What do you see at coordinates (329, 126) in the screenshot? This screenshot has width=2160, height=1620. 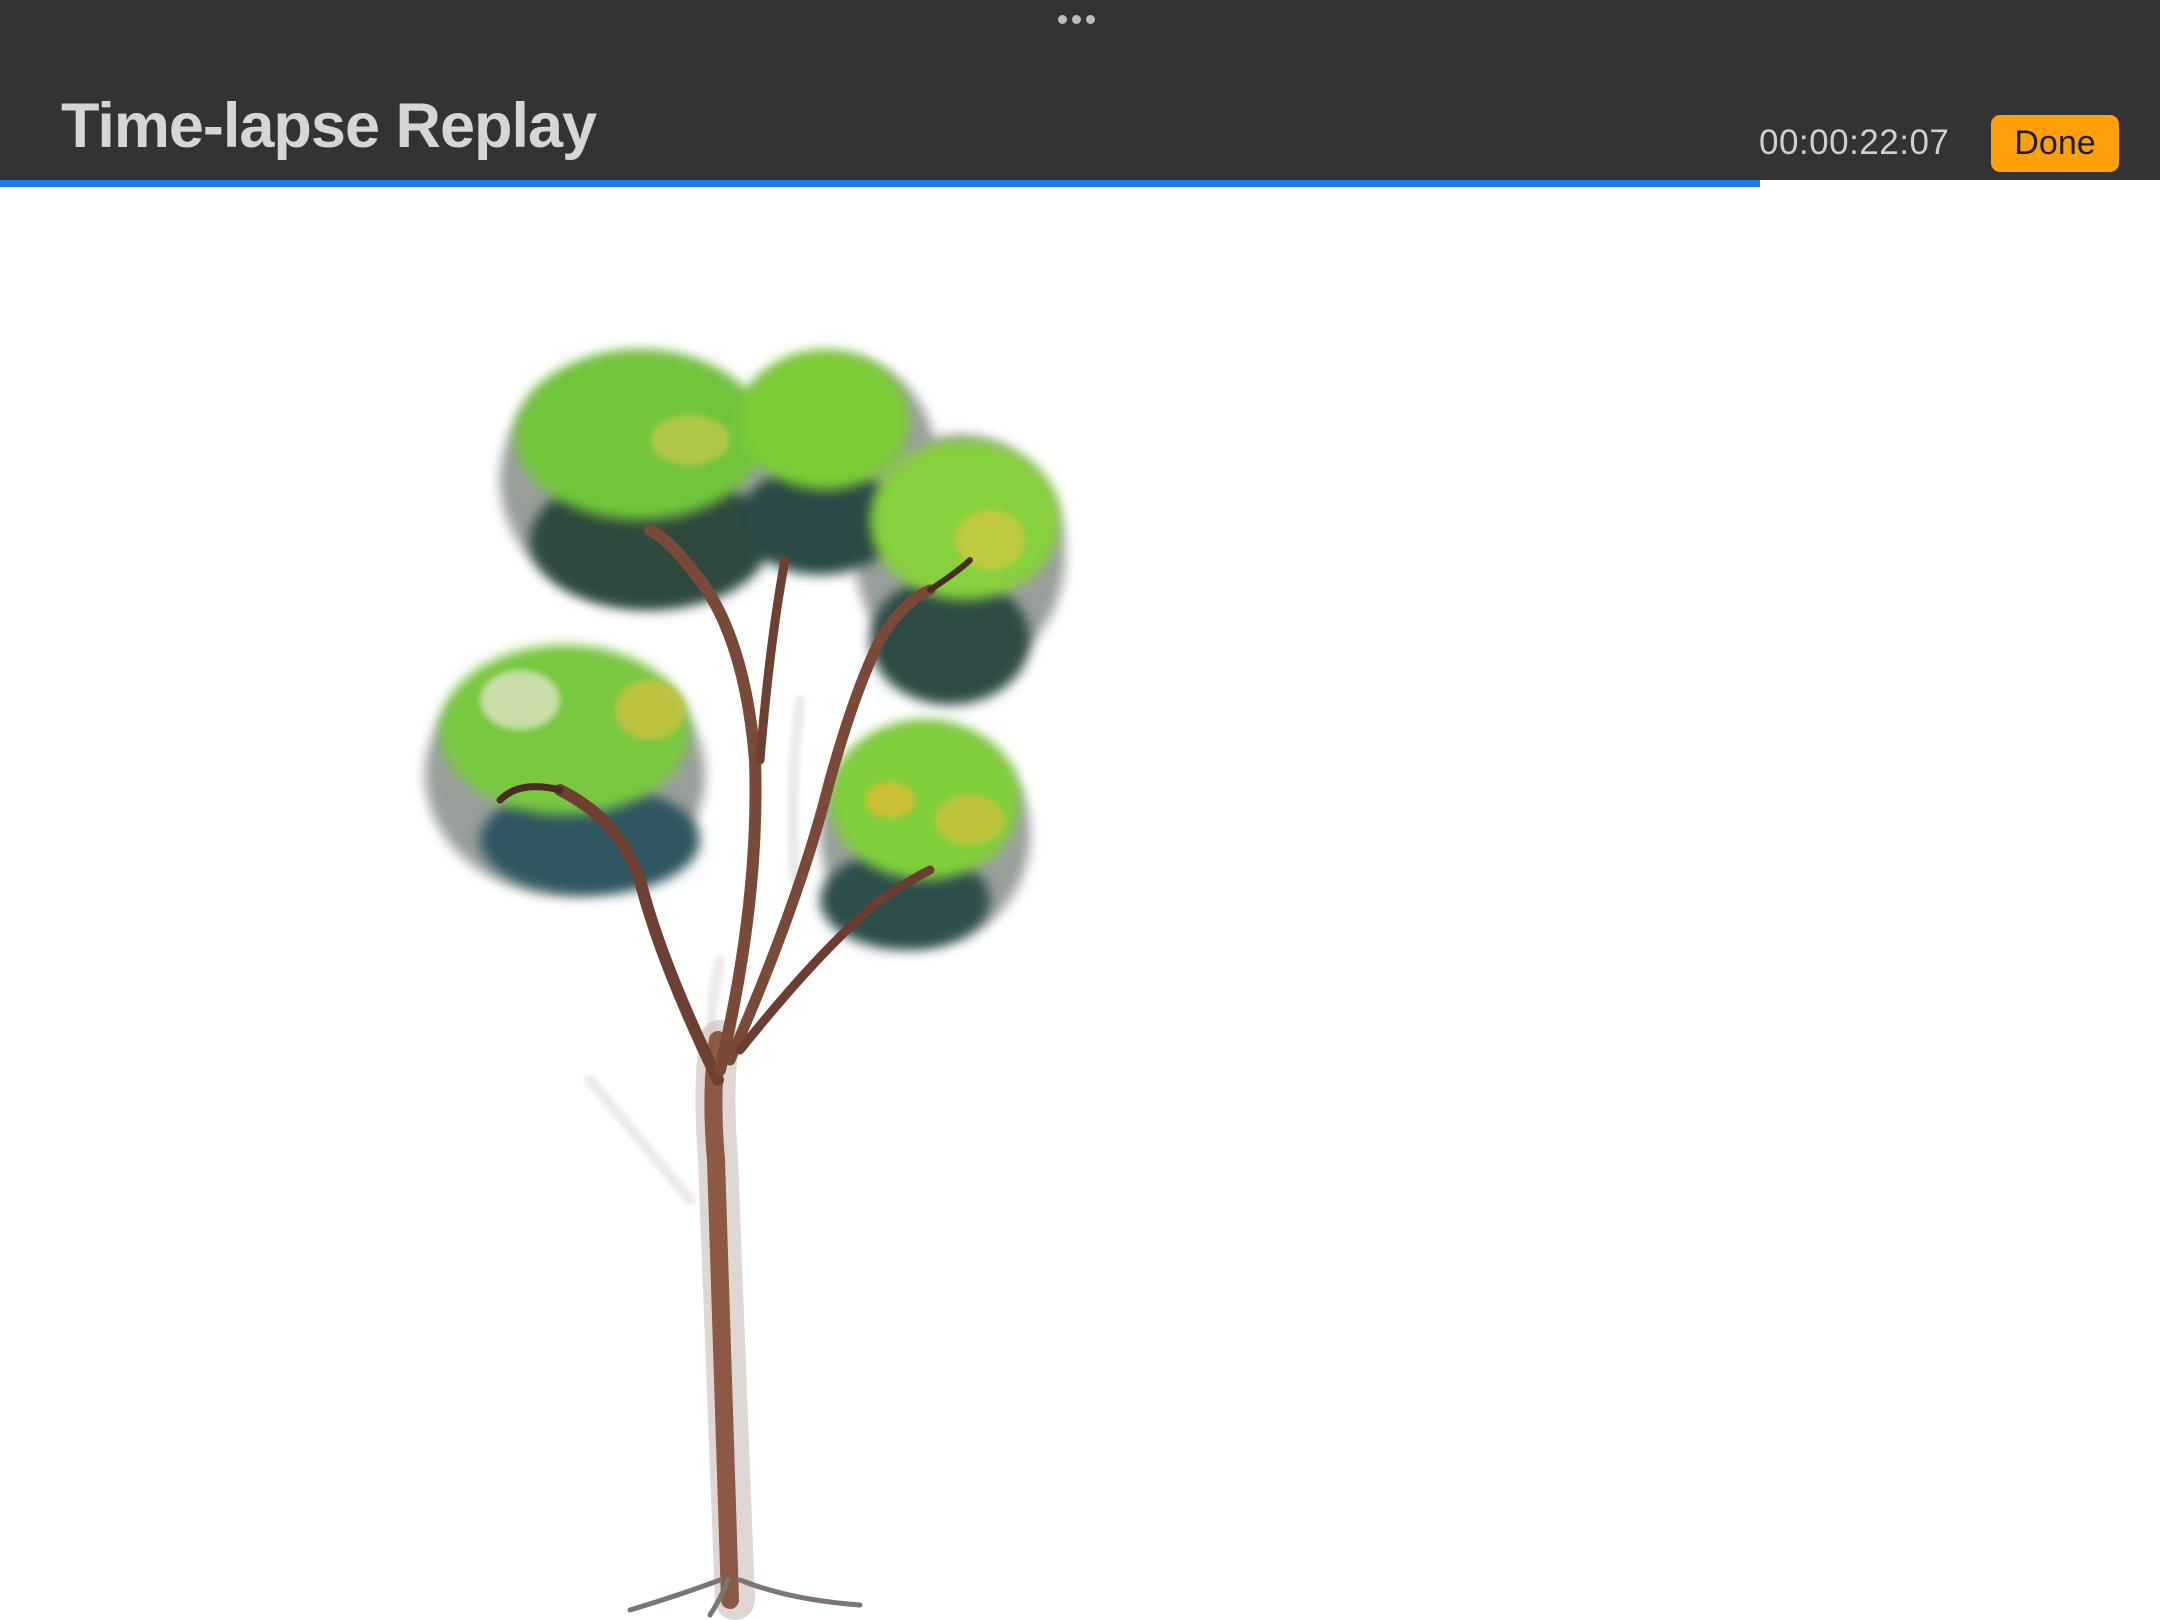 I see `page-title: Time-lapse Replay` at bounding box center [329, 126].